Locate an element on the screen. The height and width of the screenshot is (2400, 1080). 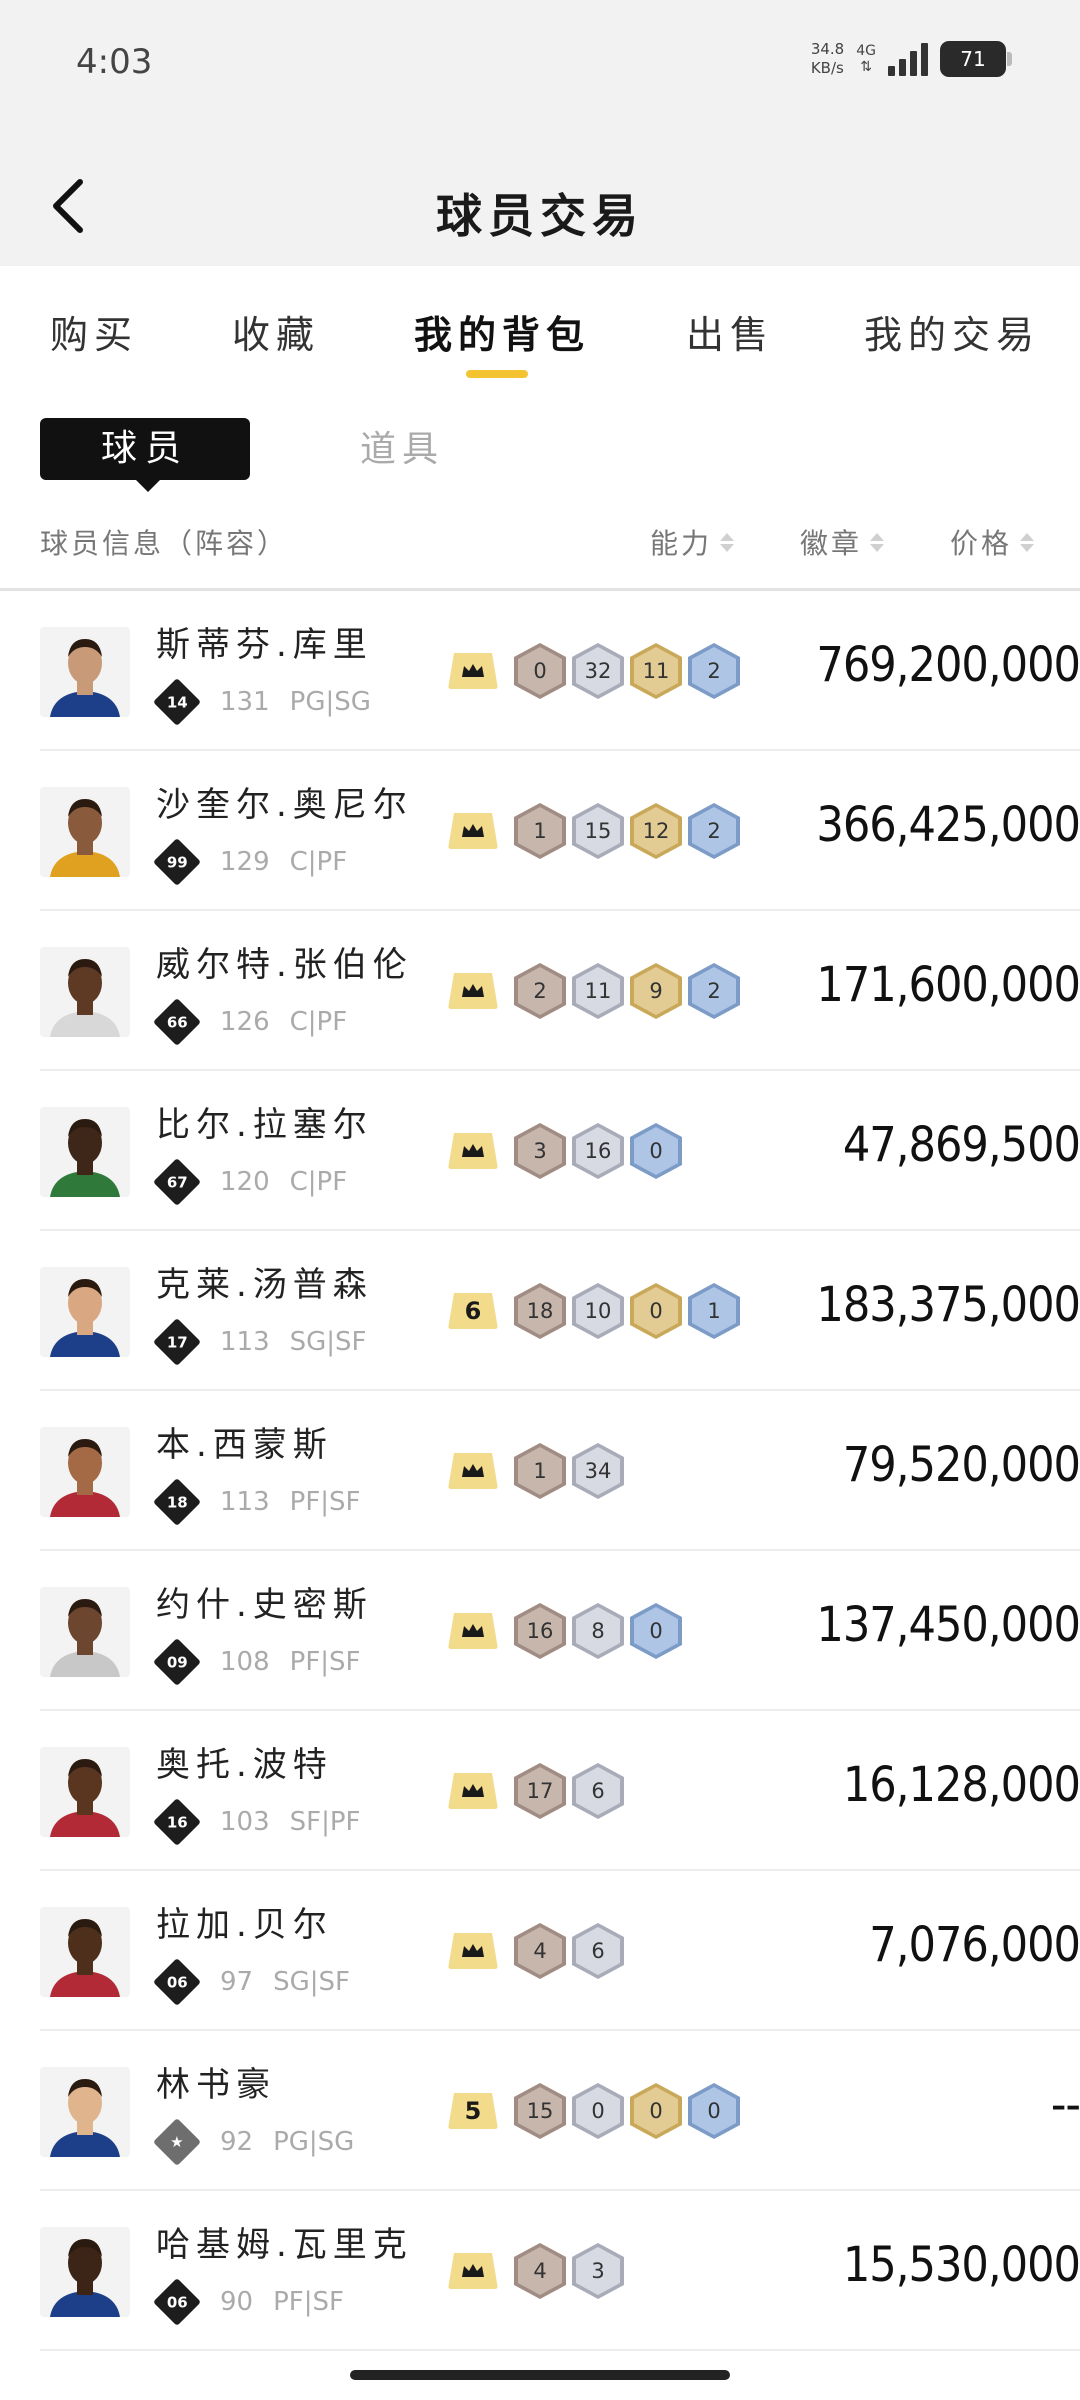
jersey-number-badge: 06 is located at coordinates (177, 1982).